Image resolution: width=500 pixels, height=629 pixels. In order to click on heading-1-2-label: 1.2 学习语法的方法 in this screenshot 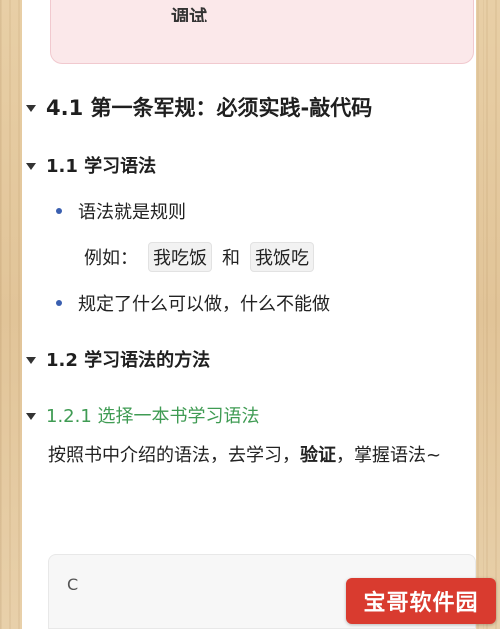, I will do `click(128, 360)`.